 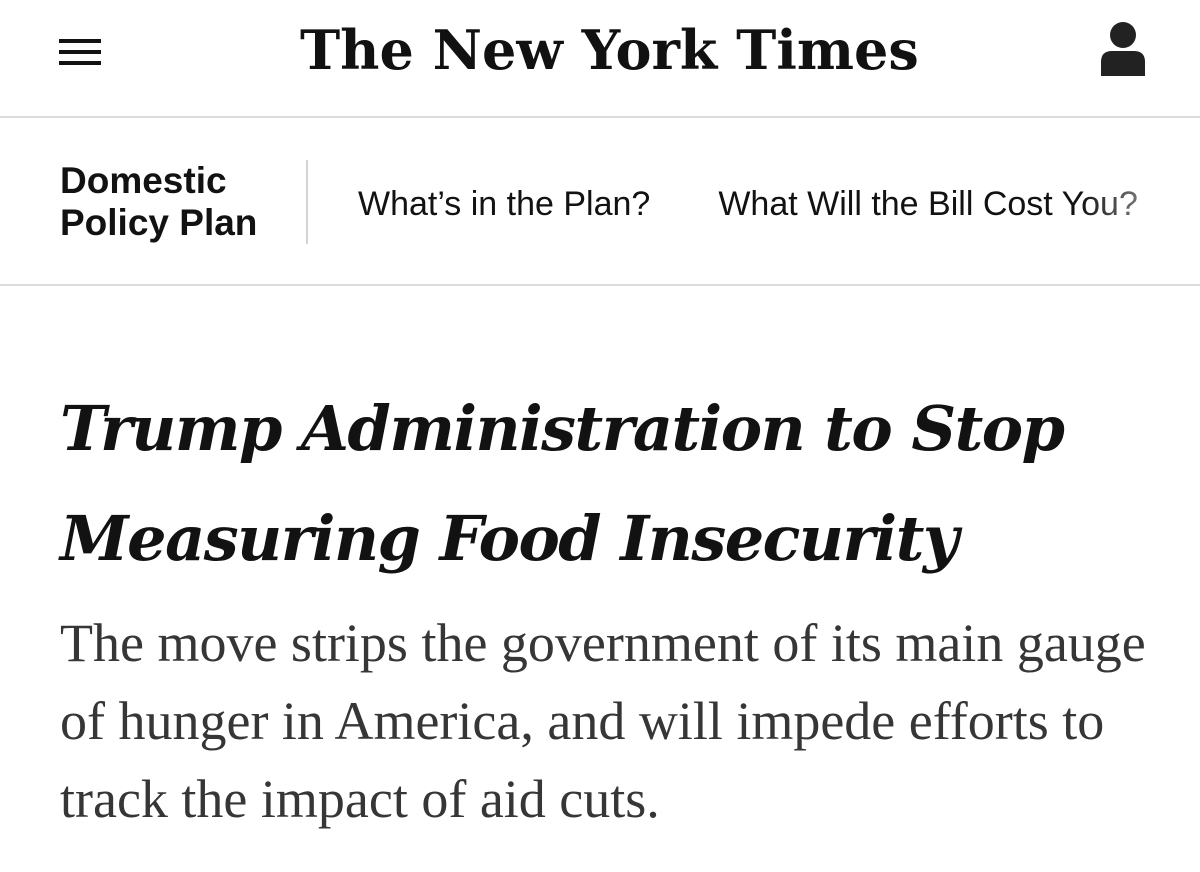 I want to click on section-divider, so click(x=307, y=202).